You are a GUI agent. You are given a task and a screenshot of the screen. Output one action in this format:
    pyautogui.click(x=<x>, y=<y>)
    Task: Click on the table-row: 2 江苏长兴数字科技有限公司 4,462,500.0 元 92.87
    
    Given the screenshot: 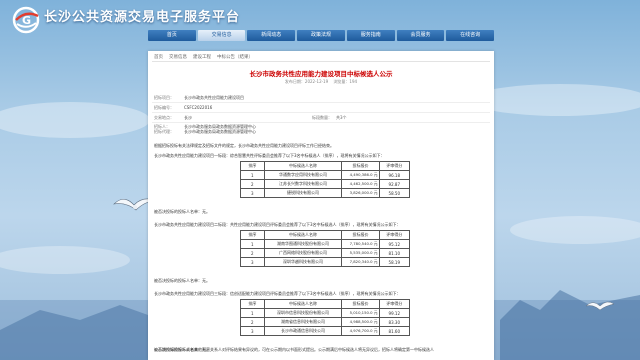 What is the action you would take?
    pyautogui.click(x=325, y=184)
    